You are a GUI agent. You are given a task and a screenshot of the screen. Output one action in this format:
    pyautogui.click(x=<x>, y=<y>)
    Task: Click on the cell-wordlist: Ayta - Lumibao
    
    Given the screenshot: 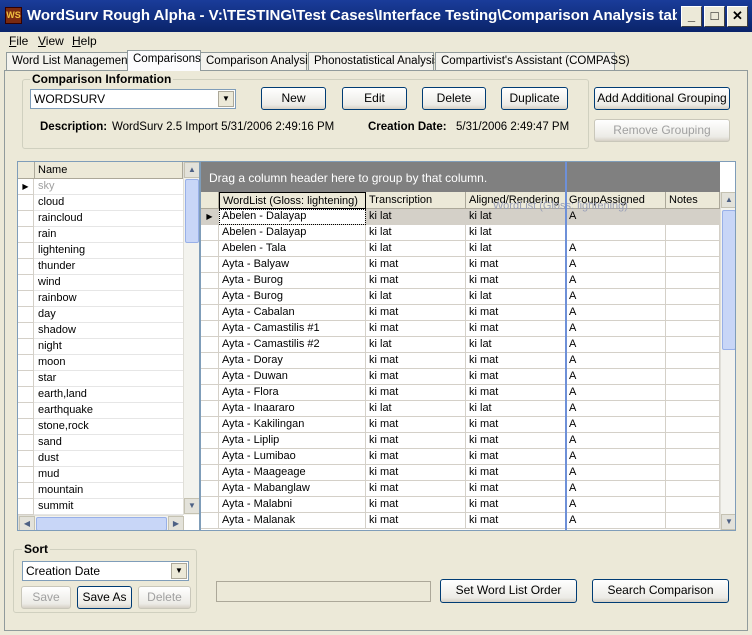 What is the action you would take?
    pyautogui.click(x=292, y=457)
    